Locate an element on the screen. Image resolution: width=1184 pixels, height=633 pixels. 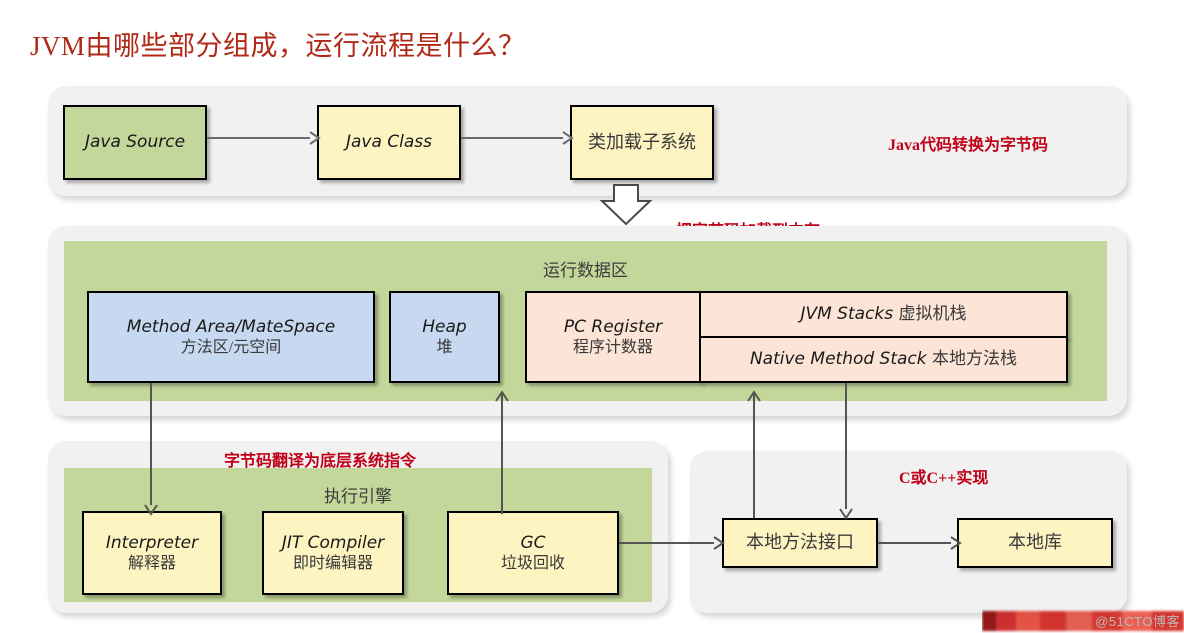
box-gc: GC 垃圾回收 is located at coordinates (533, 553).